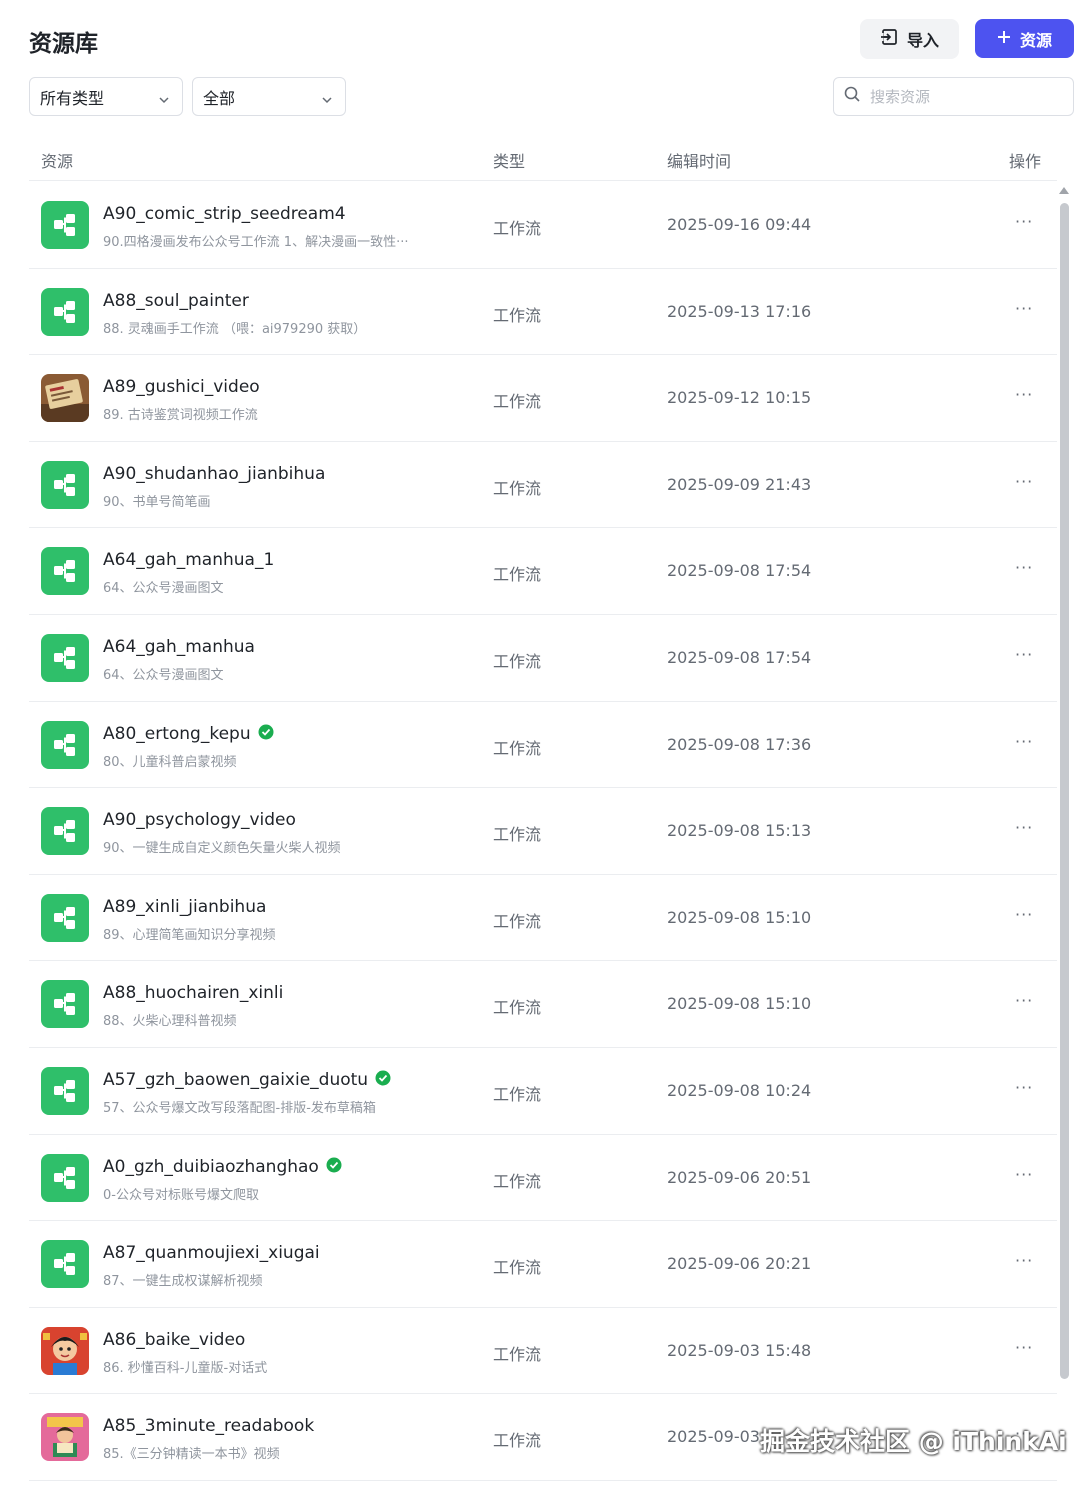  I want to click on resource-name-text: A80_ertong_kepu, so click(177, 734).